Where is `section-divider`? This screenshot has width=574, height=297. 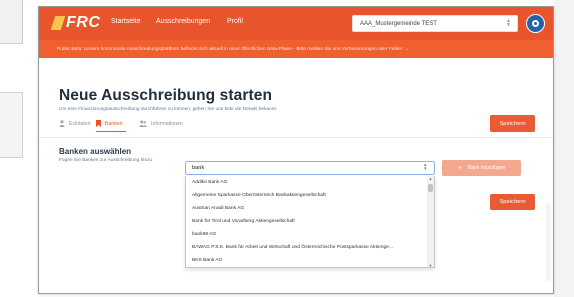
section-divider is located at coordinates (296, 137).